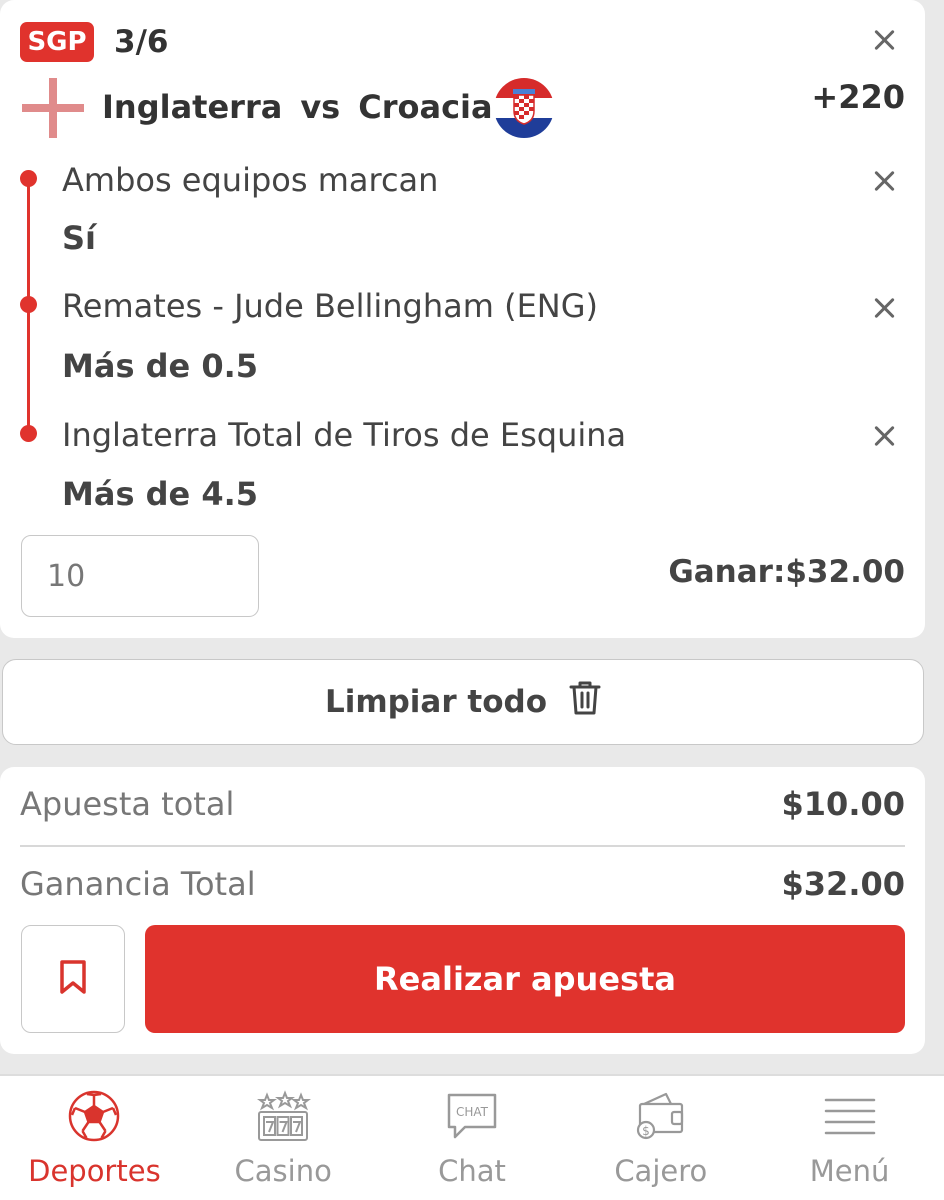  I want to click on save-bet-button, so click(73, 979).